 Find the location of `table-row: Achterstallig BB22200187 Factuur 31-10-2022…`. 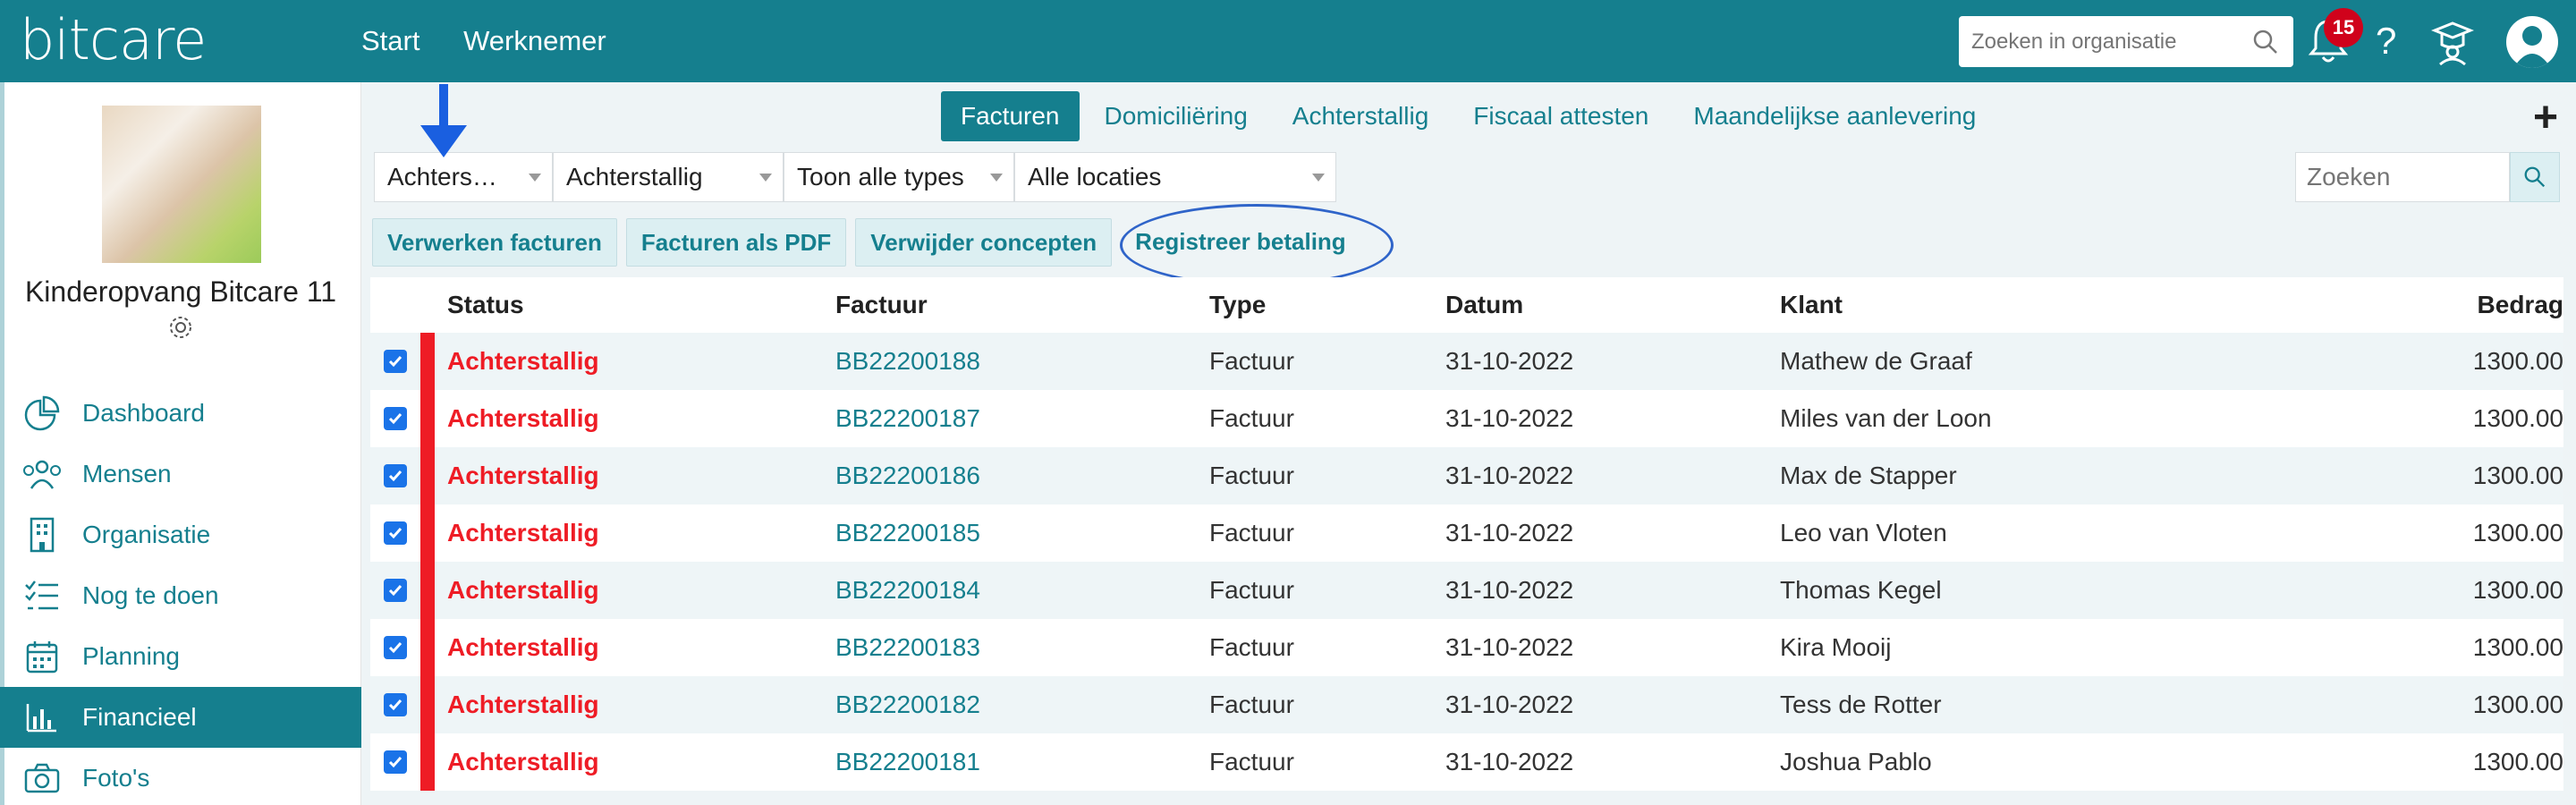

table-row: Achterstallig BB22200187 Factuur 31-10-2022… is located at coordinates (1466, 418).